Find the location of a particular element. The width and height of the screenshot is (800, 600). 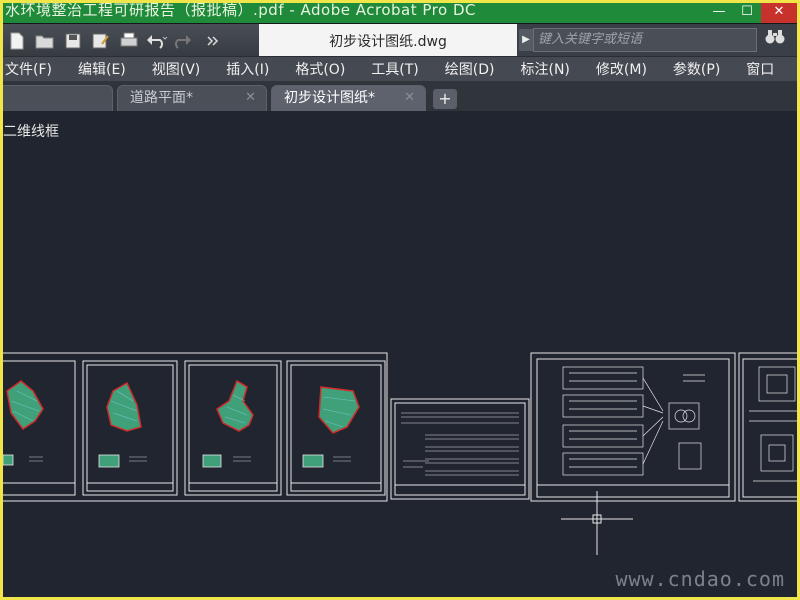

tab-previous is located at coordinates (58, 98).